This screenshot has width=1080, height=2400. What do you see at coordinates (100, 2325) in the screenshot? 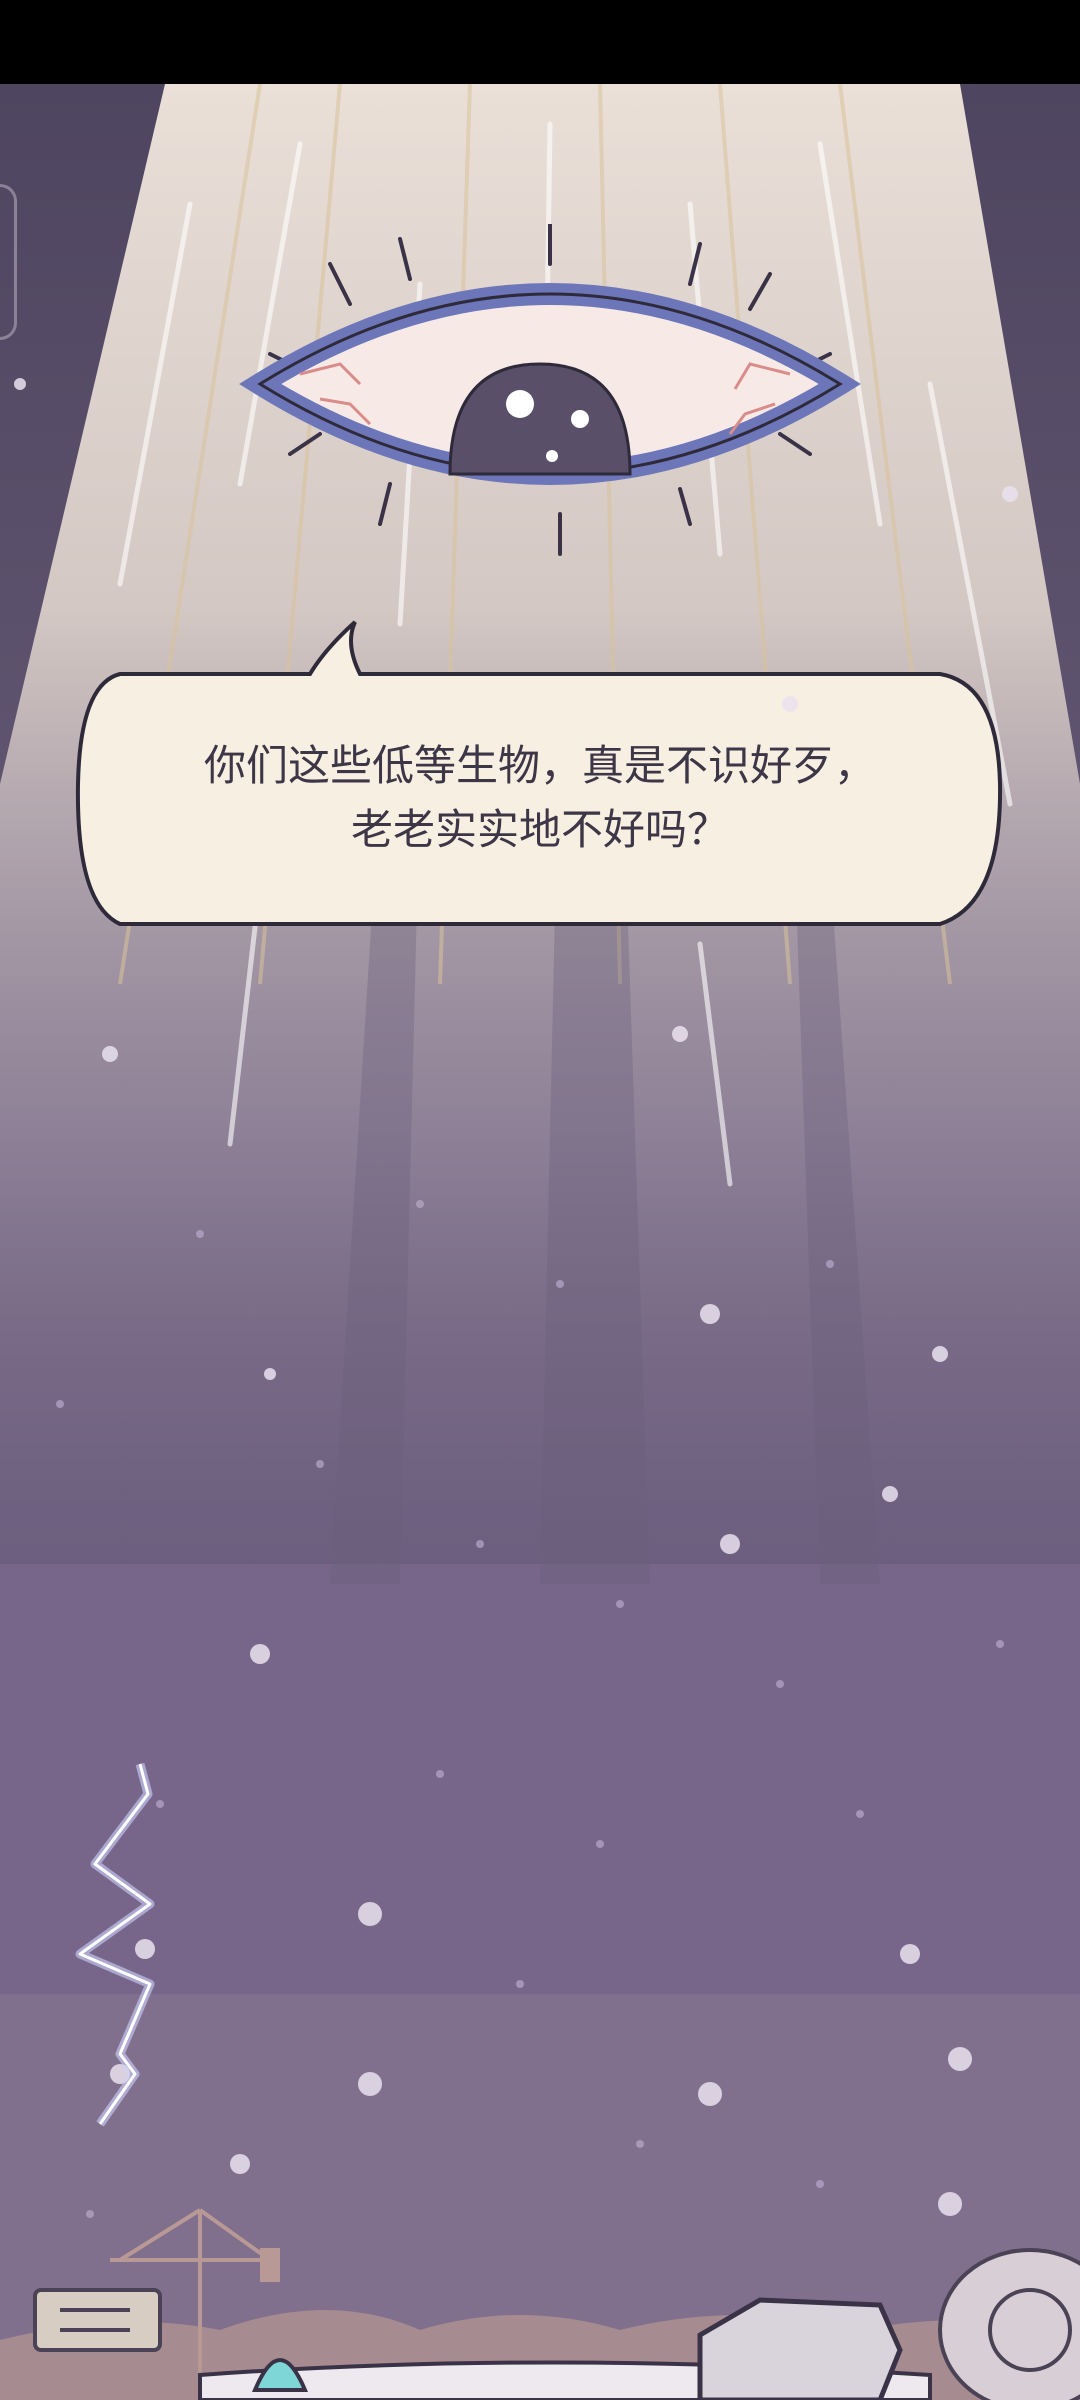
I see `sign-icon` at bounding box center [100, 2325].